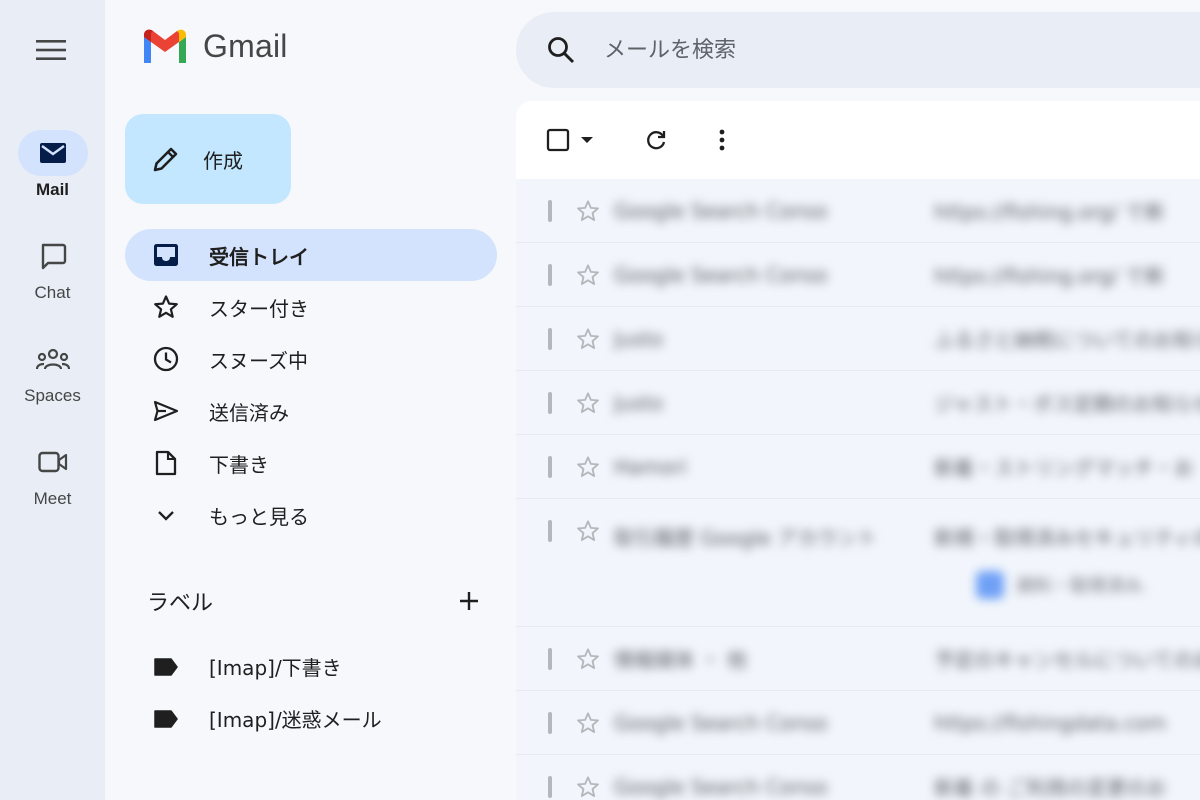 The width and height of the screenshot is (1200, 800). What do you see at coordinates (165, 46) in the screenshot?
I see `gmail-m-icon` at bounding box center [165, 46].